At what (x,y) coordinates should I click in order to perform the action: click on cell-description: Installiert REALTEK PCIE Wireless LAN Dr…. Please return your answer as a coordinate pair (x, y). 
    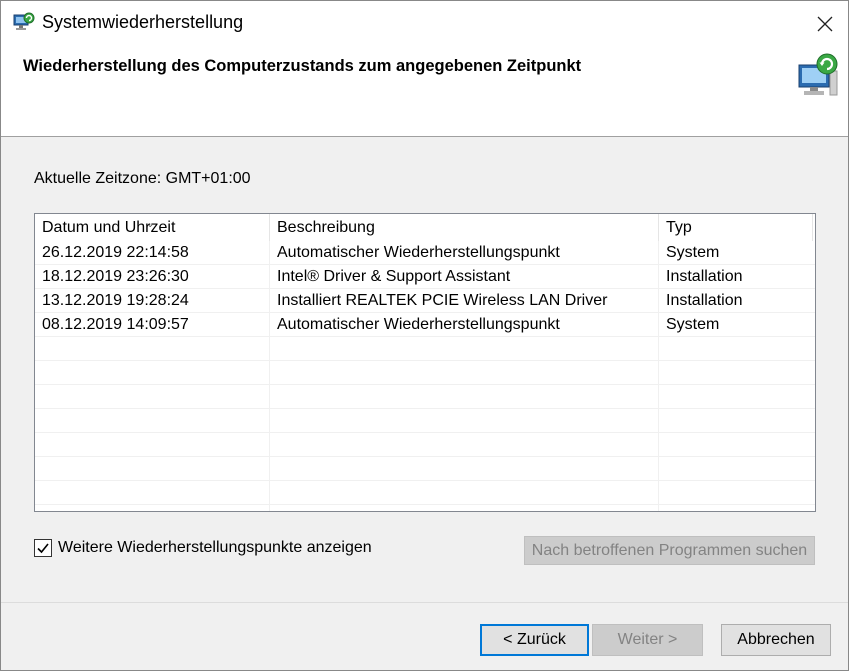
    Looking at the image, I should click on (464, 300).